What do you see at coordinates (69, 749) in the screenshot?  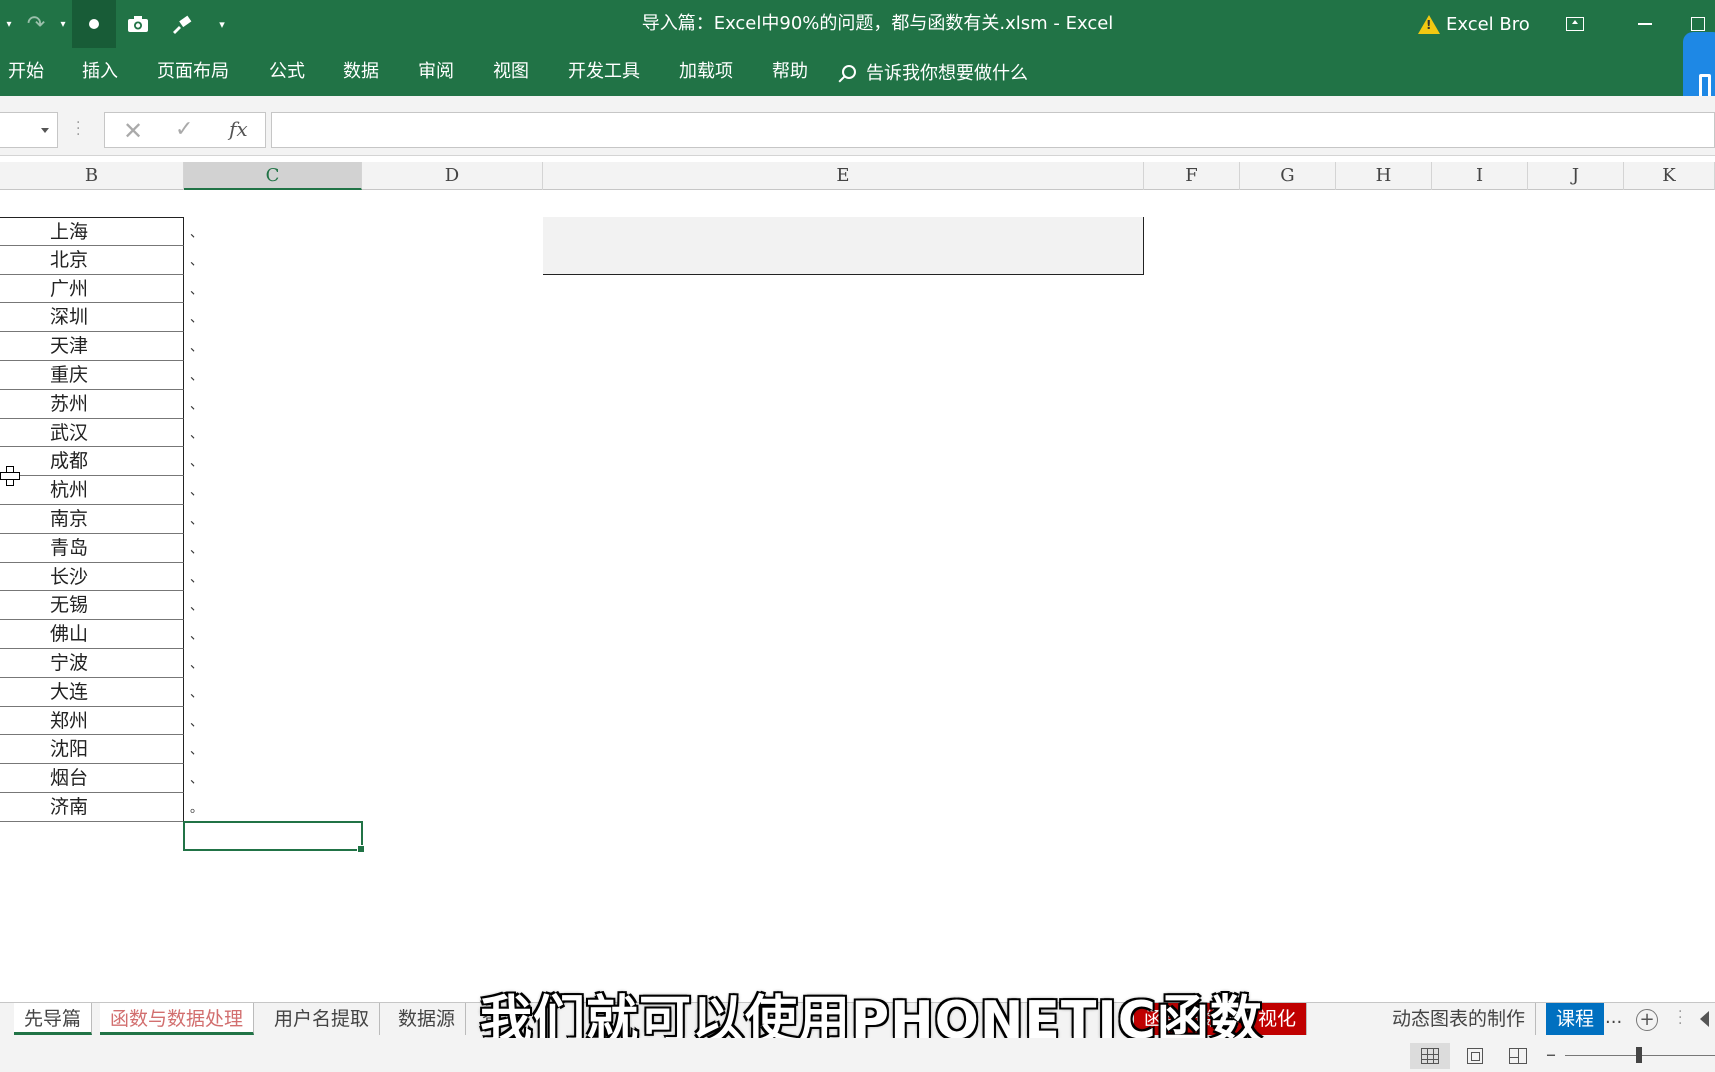 I see `city-cell: 沈阳` at bounding box center [69, 749].